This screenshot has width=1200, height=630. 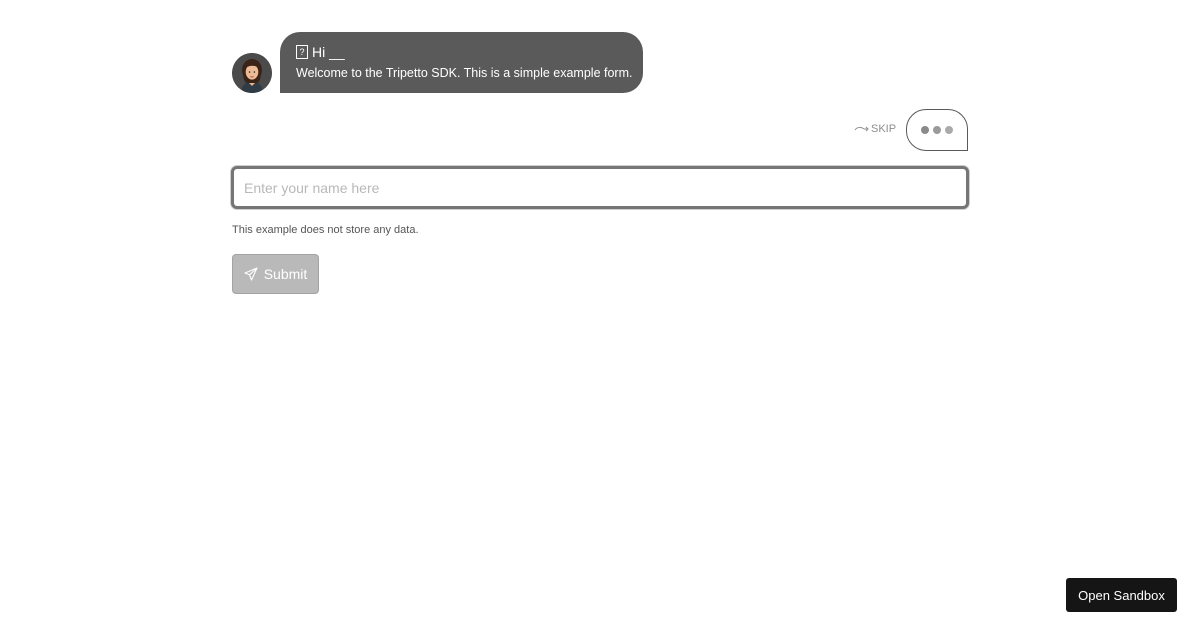 What do you see at coordinates (600, 187) in the screenshot?
I see `name-input` at bounding box center [600, 187].